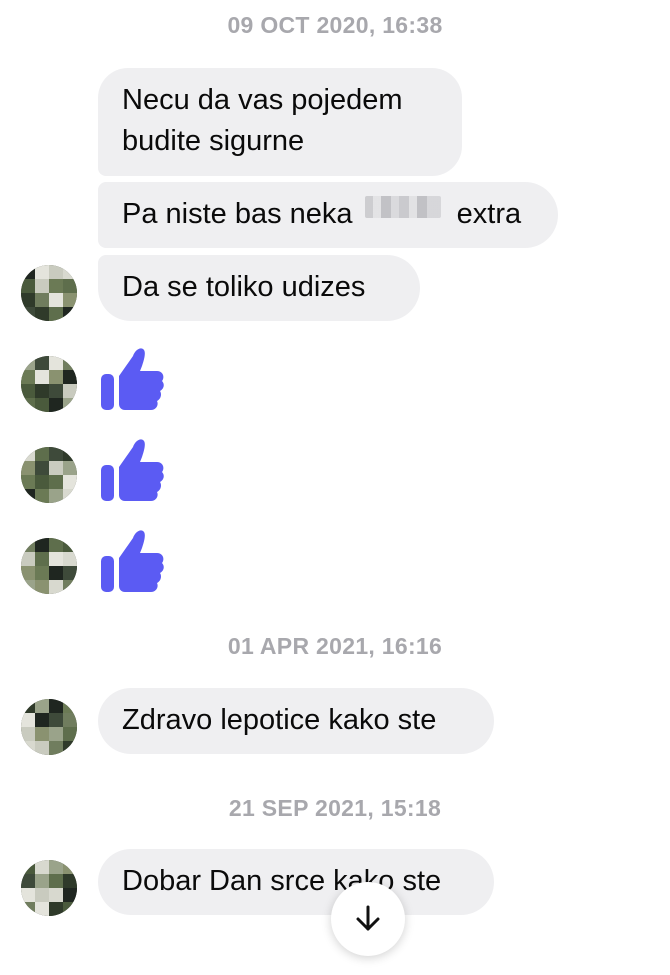 Image resolution: width=670 pixels, height=975 pixels. Describe the element at coordinates (335, 646) in the screenshot. I see `timestamp-divider: 01 APR 2021, 16:16` at that location.